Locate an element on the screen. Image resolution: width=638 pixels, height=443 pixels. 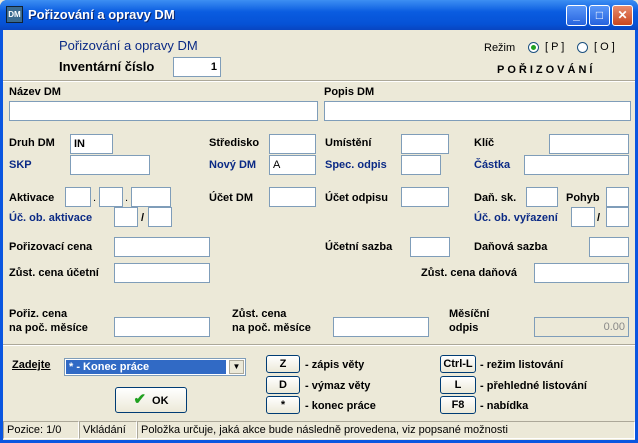
nazev-input is located at coordinates (163, 111).